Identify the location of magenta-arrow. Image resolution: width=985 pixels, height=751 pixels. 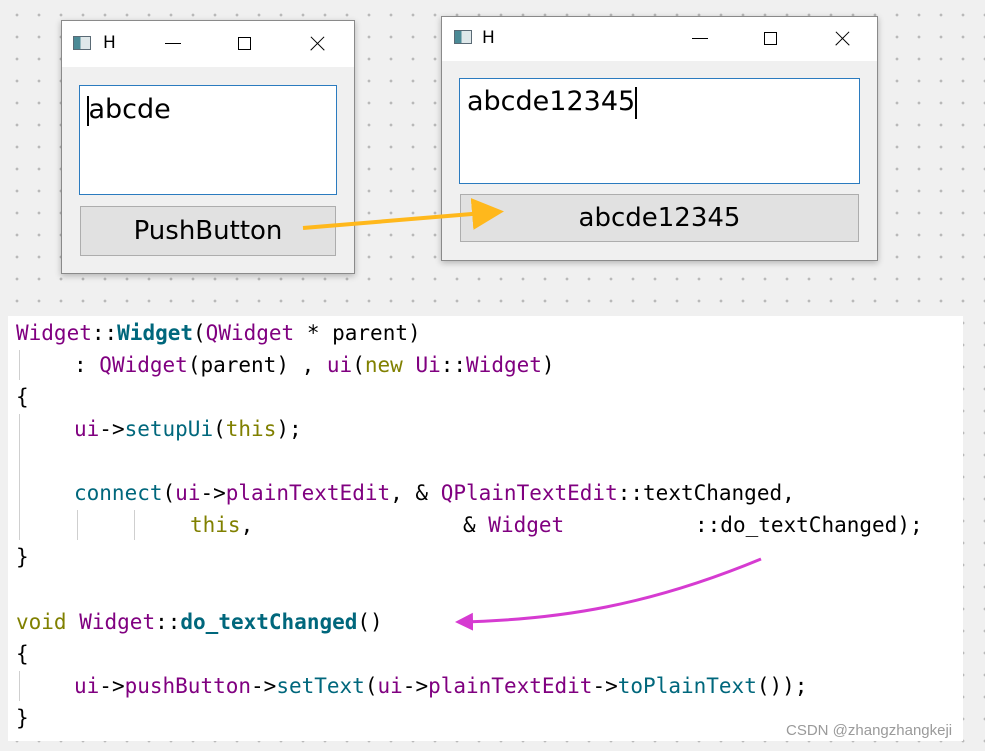
(608, 594).